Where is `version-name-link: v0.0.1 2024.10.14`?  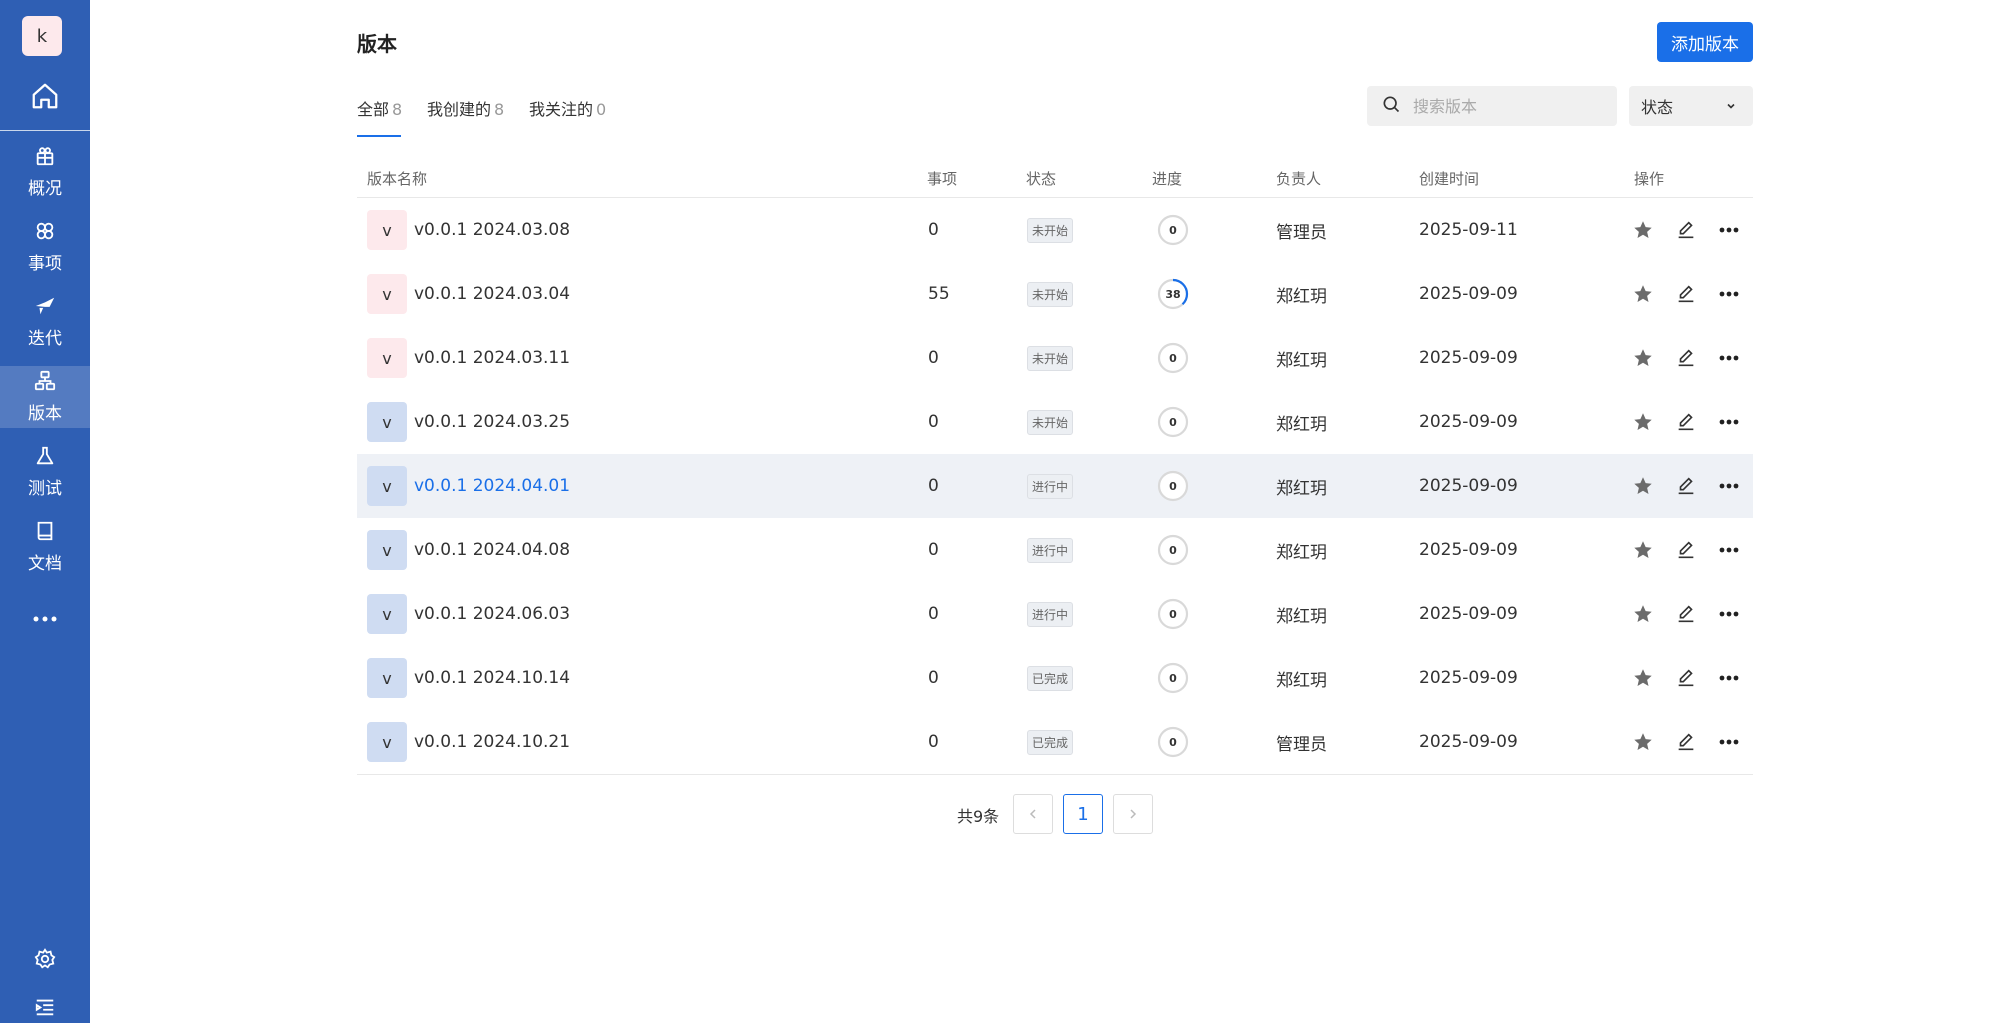
version-name-link: v0.0.1 2024.10.14 is located at coordinates (492, 678).